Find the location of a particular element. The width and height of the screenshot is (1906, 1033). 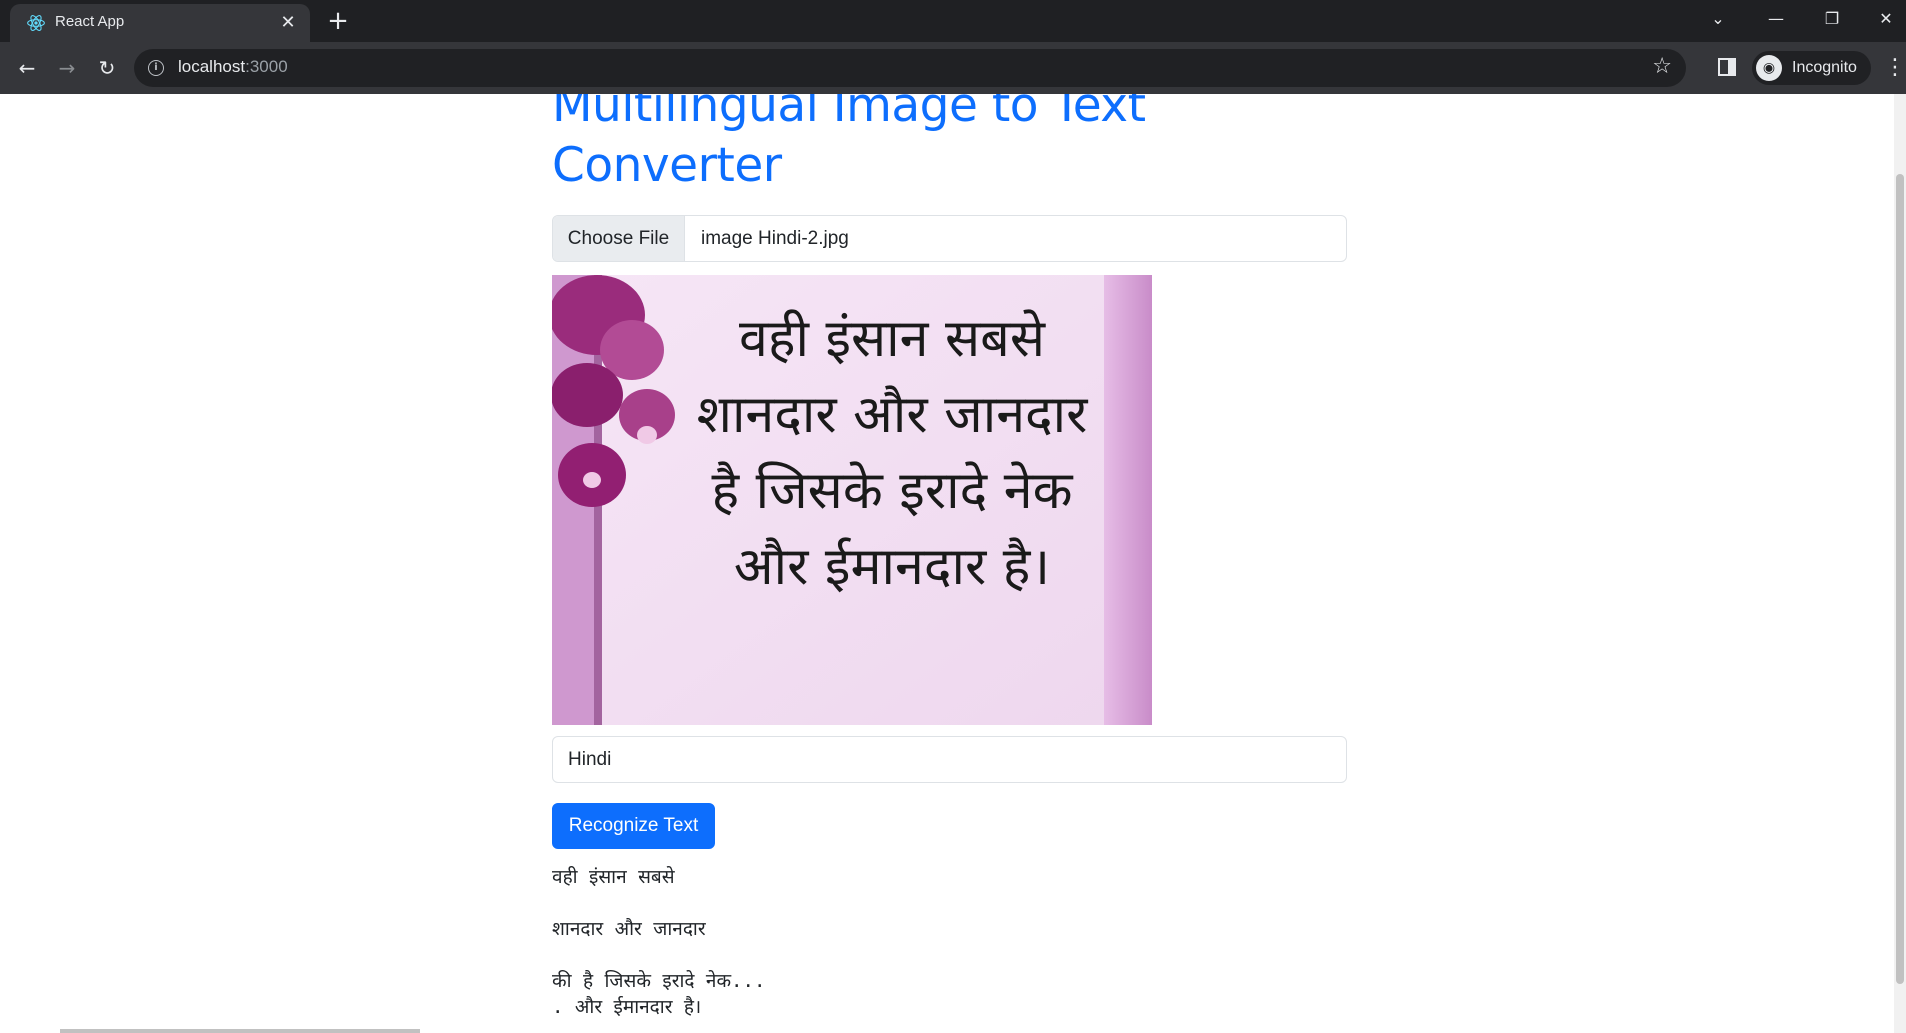

language-input: Hindi is located at coordinates (949, 759).